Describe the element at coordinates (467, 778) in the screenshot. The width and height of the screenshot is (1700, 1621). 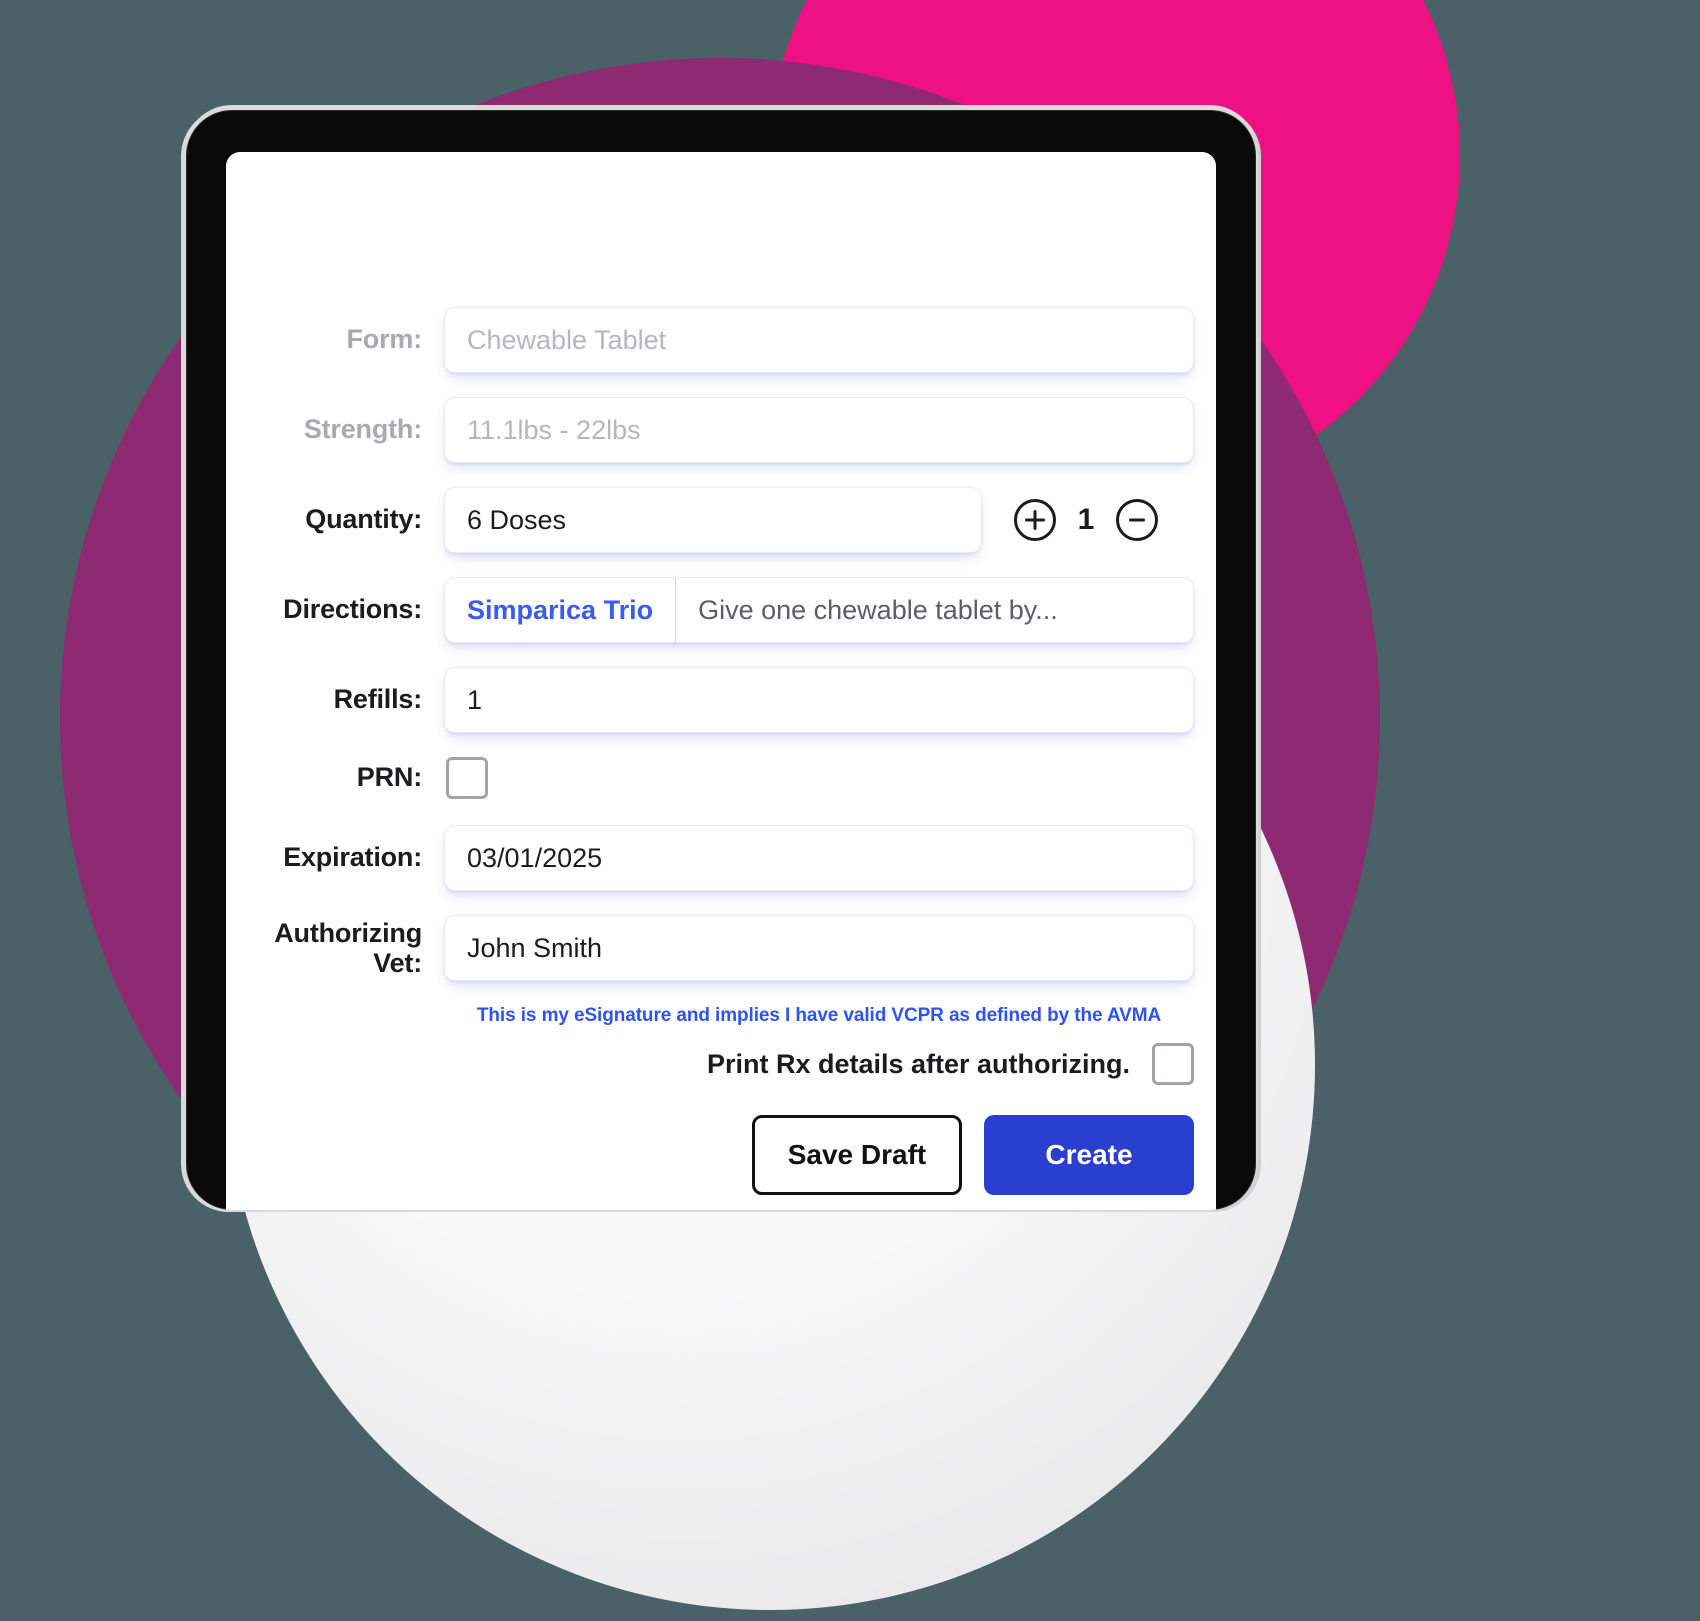
I see `prn-checkbox` at that location.